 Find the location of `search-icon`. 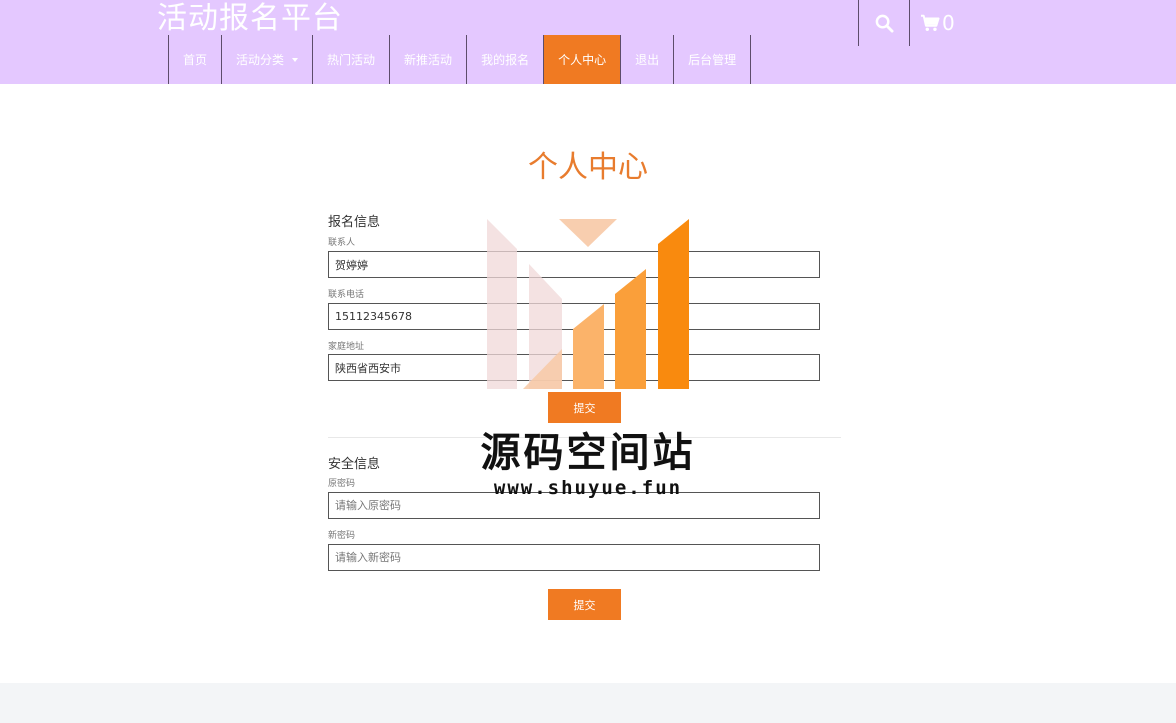

search-icon is located at coordinates (884, 23).